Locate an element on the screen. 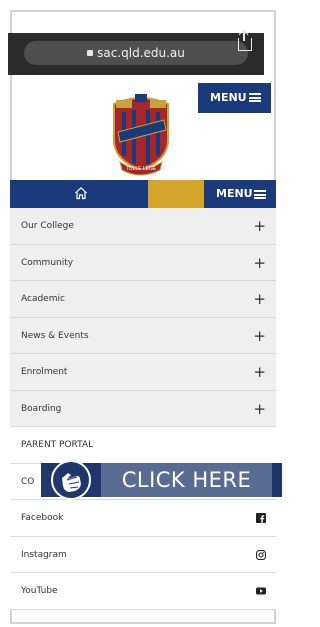 The image size is (320, 627). lock-icon is located at coordinates (90, 53).